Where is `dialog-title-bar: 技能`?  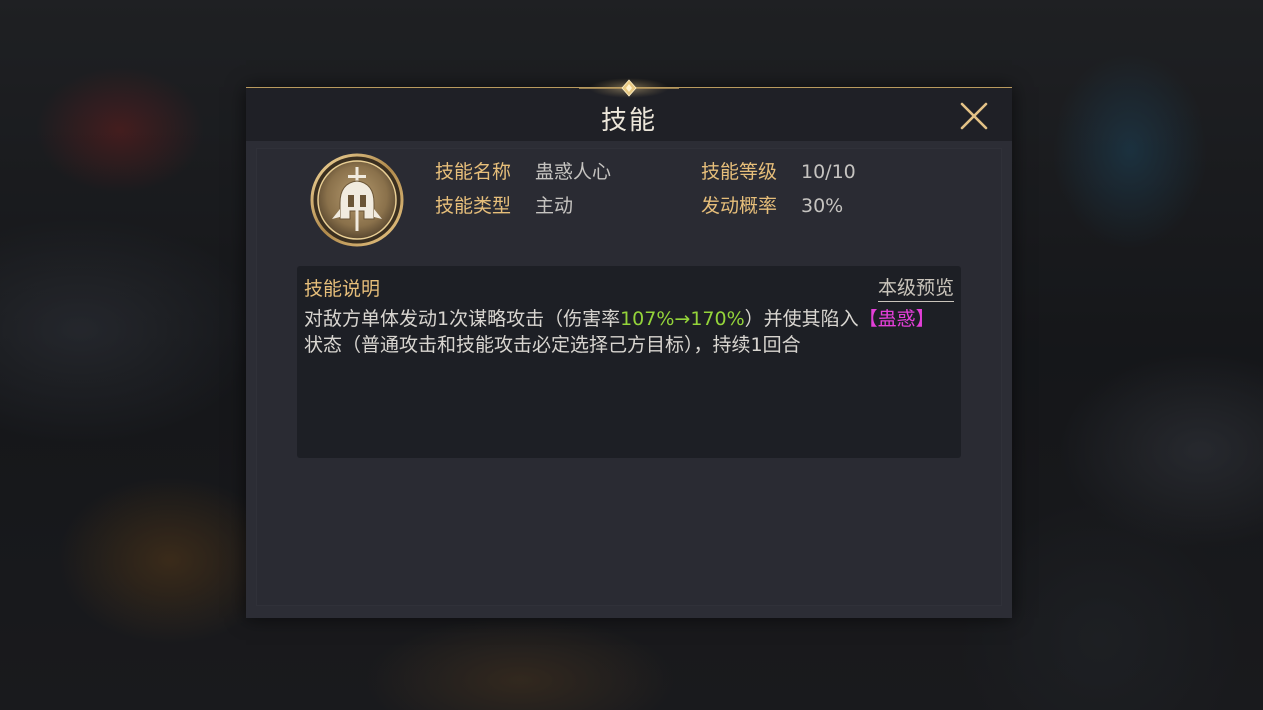
dialog-title-bar: 技能 is located at coordinates (629, 109).